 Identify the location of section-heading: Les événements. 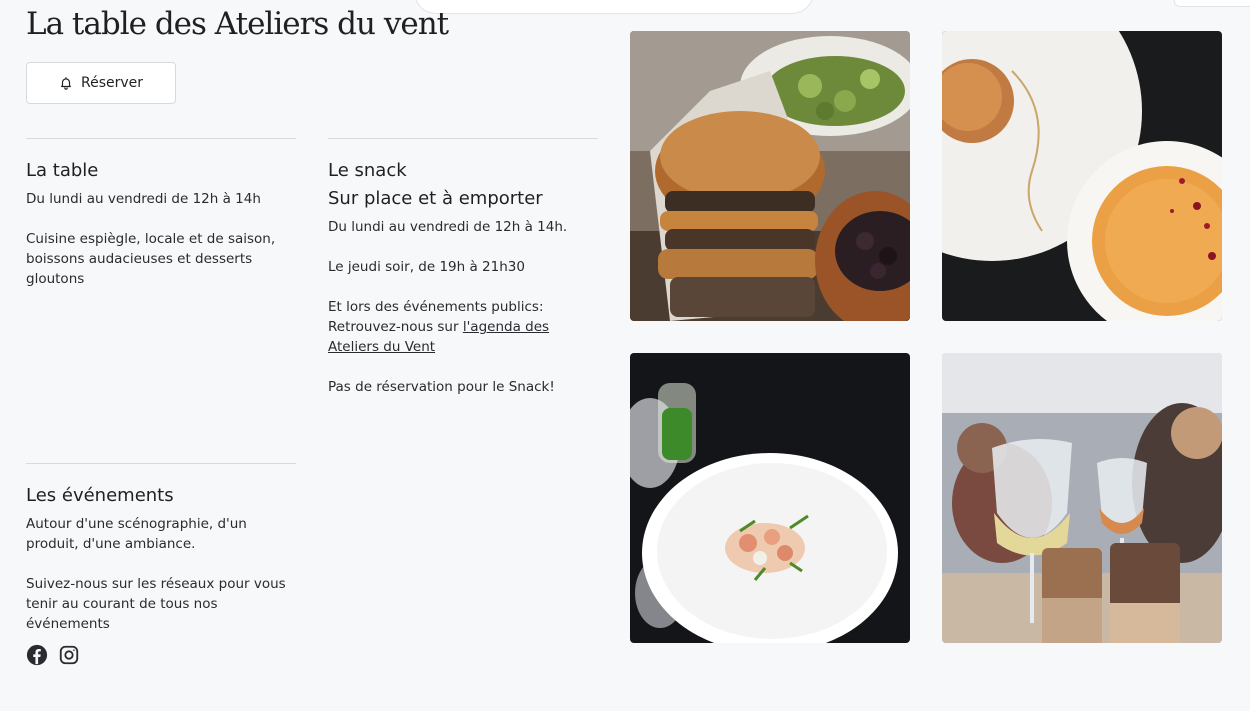
(100, 495).